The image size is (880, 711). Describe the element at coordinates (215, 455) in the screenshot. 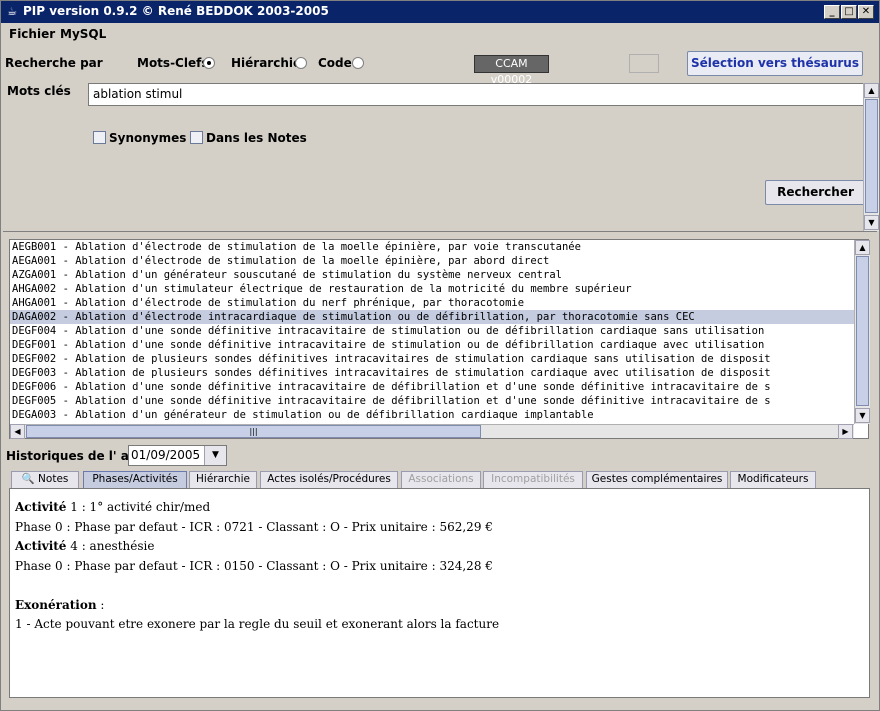

I see `chevron-down-icon: ▼` at that location.